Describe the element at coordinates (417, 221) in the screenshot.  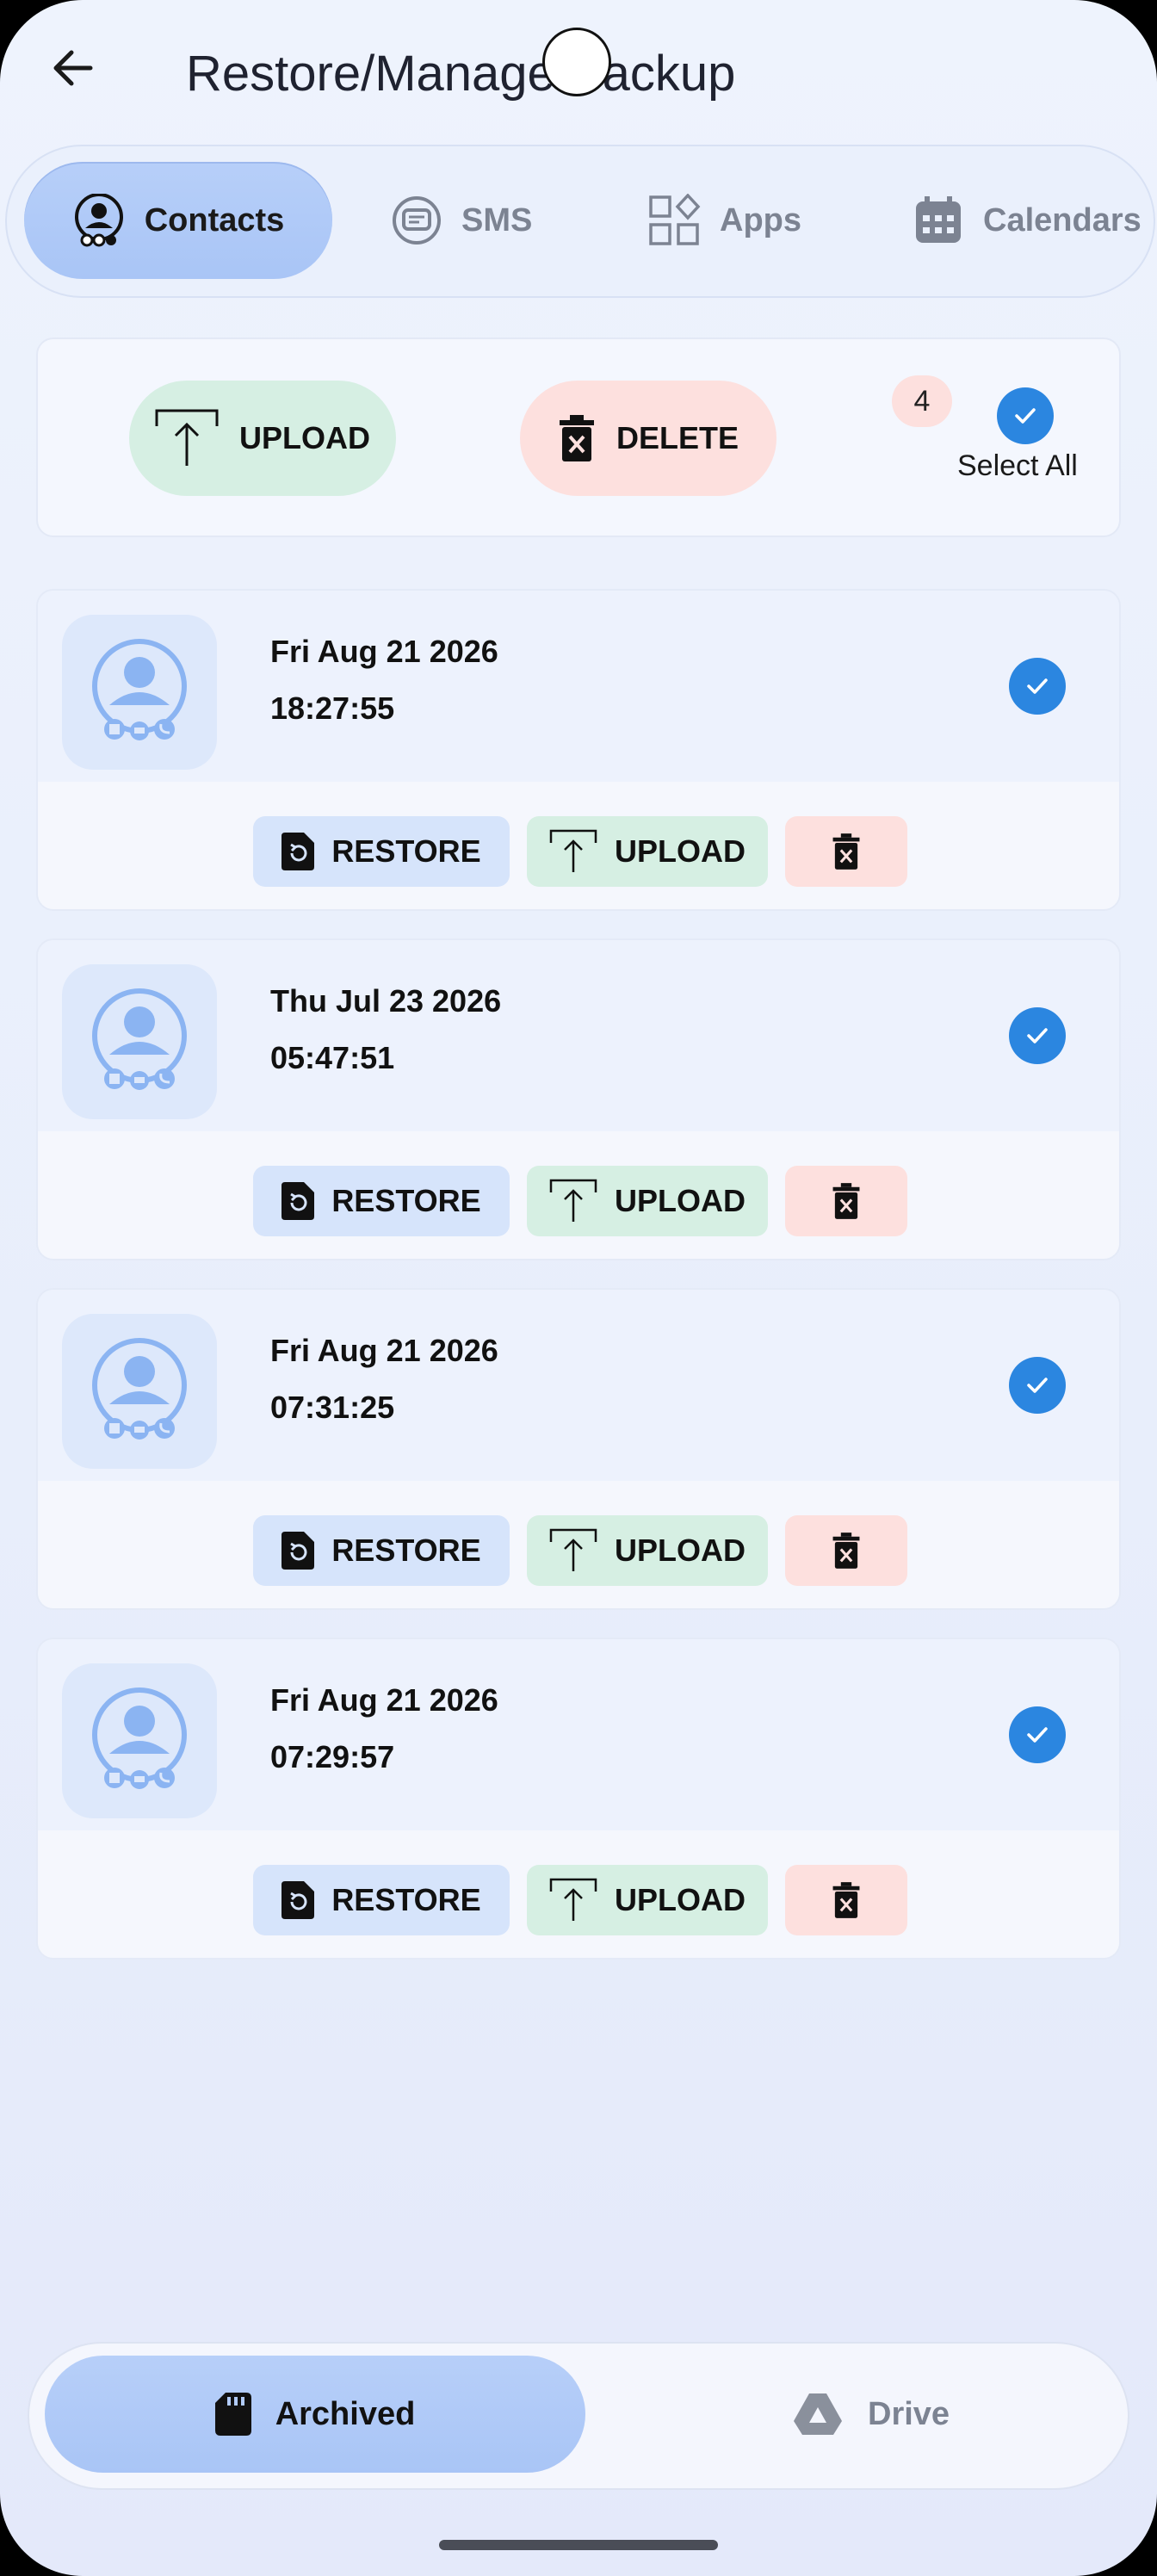
I see `sms-icon` at that location.